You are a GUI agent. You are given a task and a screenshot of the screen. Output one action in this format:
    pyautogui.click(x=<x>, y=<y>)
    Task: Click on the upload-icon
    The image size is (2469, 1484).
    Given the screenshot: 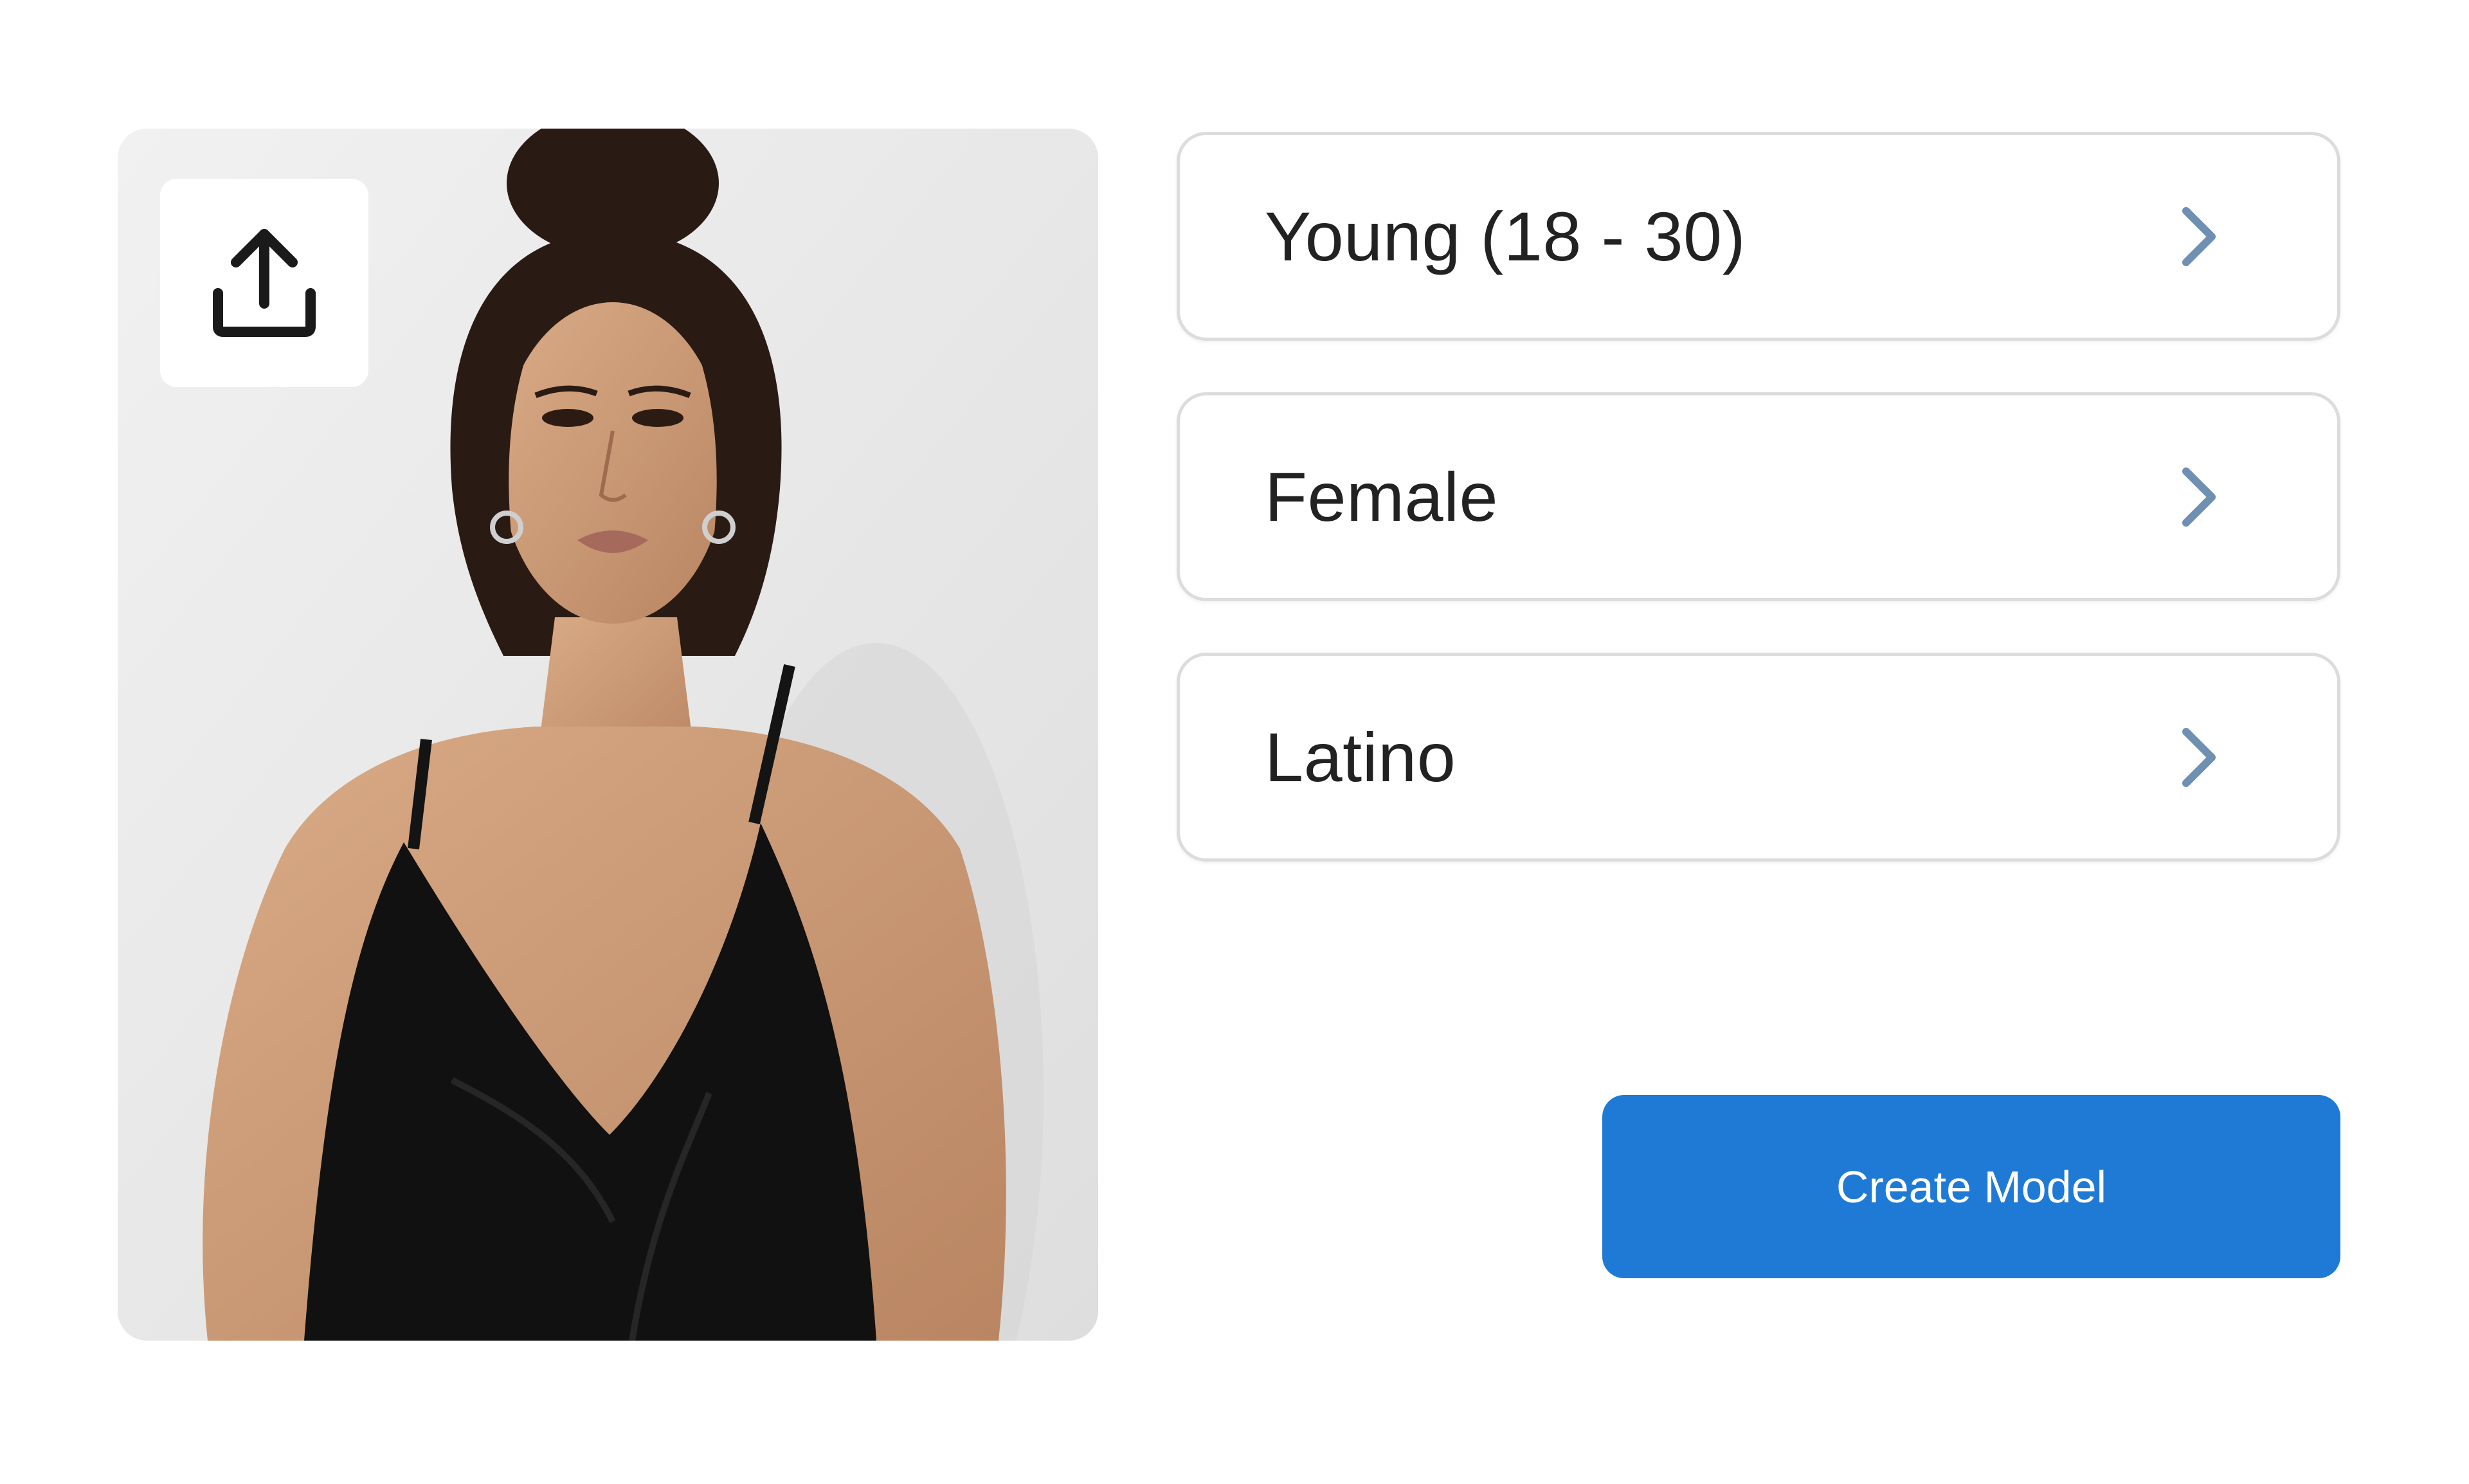 What is the action you would take?
    pyautogui.click(x=264, y=283)
    